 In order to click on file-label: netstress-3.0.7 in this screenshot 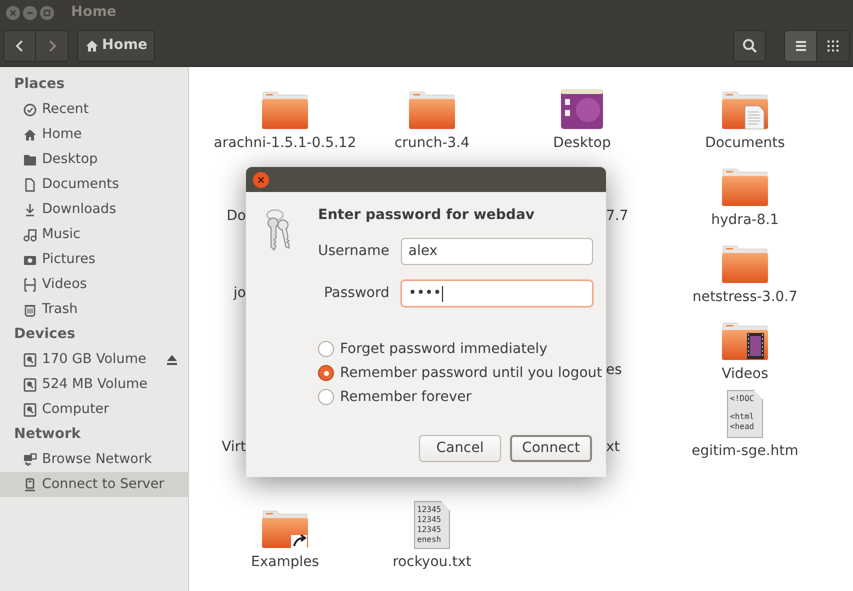, I will do `click(745, 297)`.